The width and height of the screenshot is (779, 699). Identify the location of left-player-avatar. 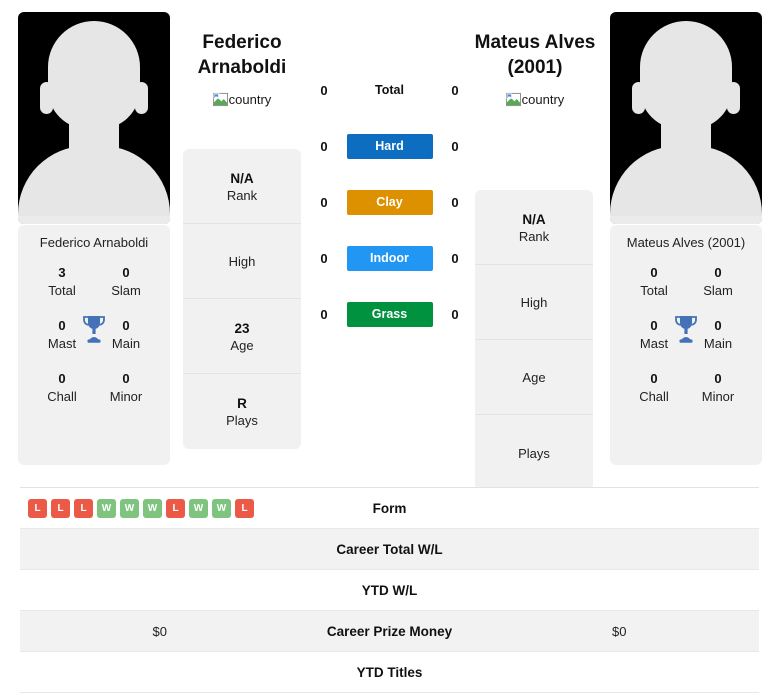
(94, 118).